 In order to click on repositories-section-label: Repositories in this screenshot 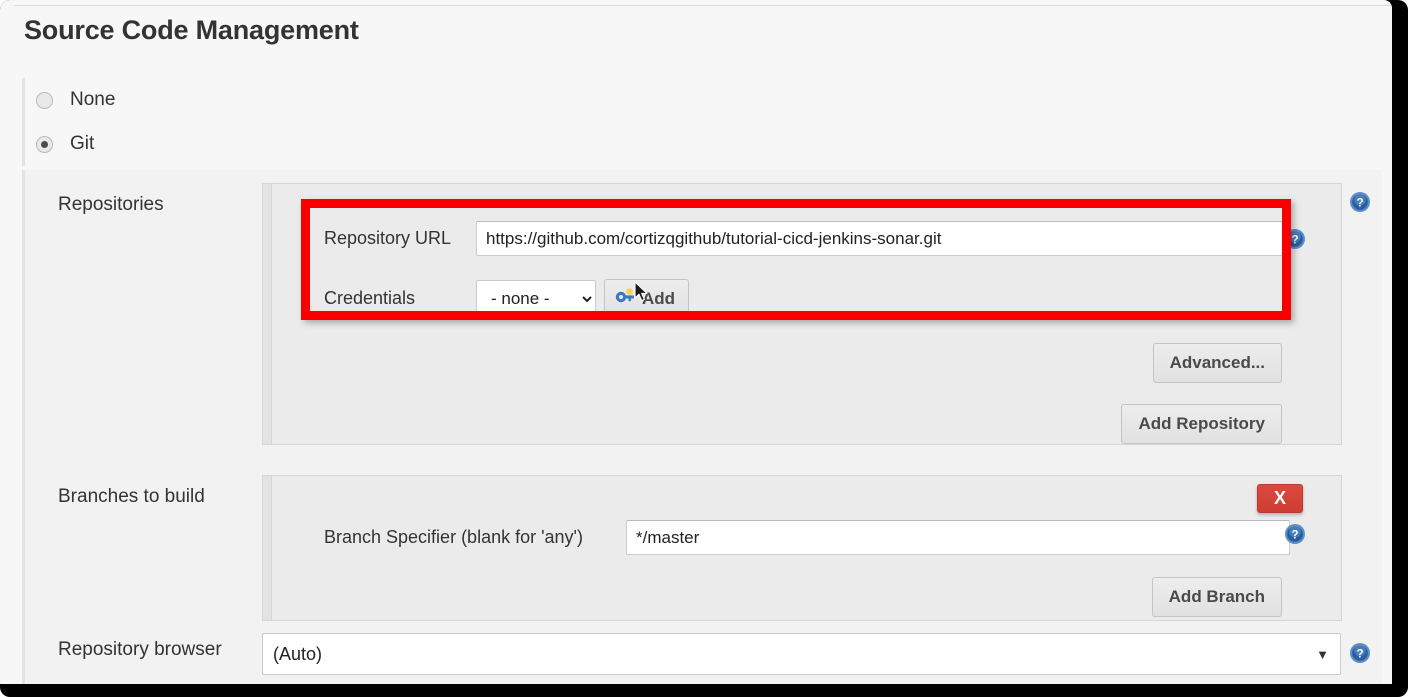, I will do `click(111, 204)`.